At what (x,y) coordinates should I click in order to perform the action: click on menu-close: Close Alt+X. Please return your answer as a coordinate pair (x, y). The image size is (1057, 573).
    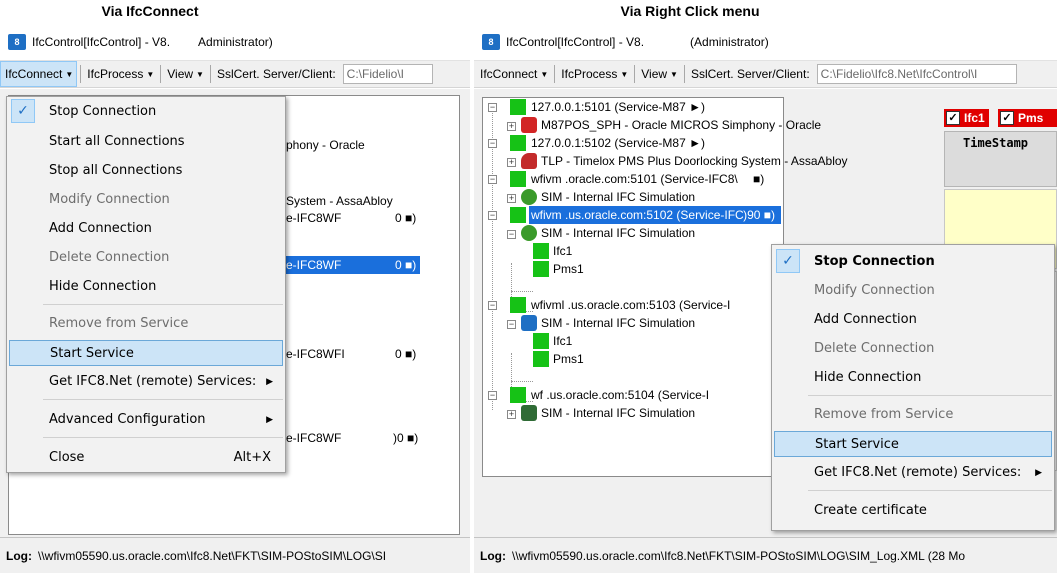
    Looking at the image, I should click on (146, 458).